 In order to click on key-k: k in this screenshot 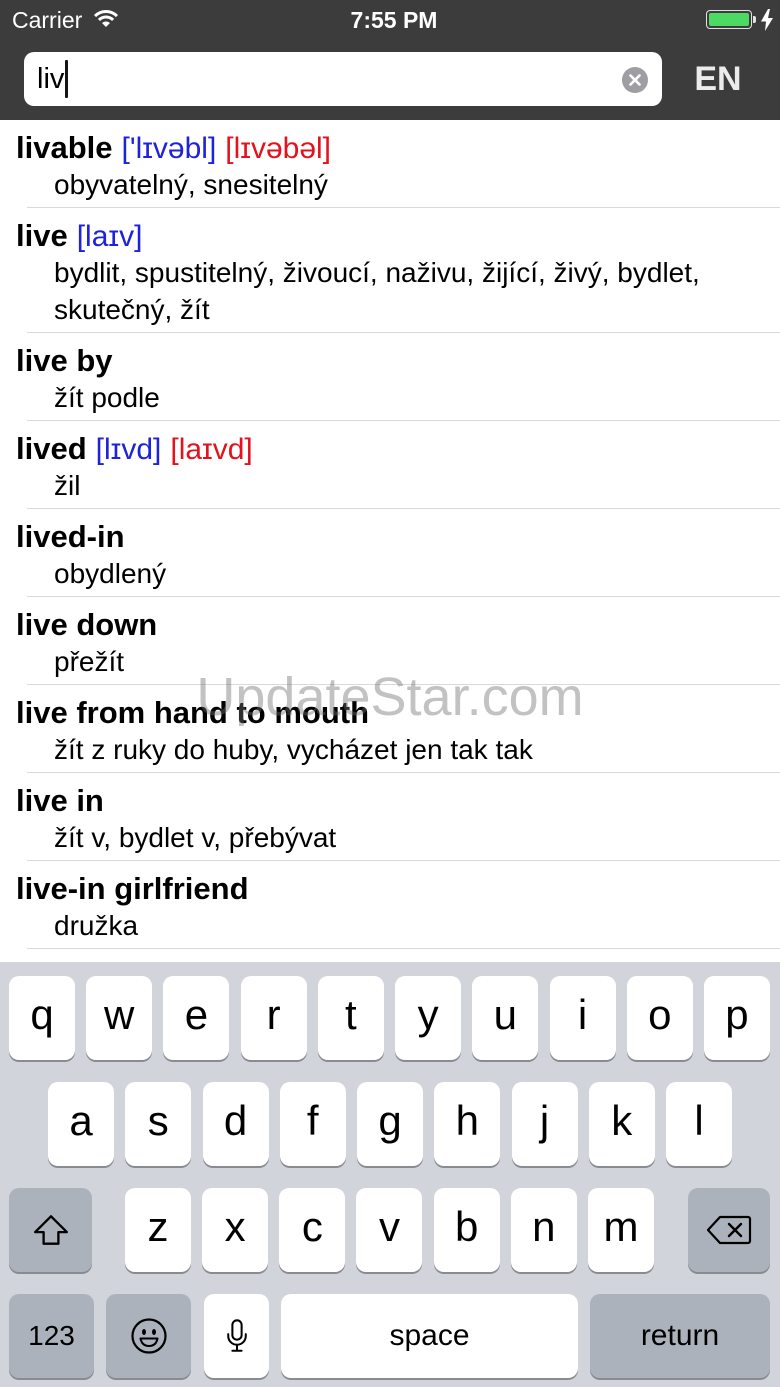, I will do `click(621, 1124)`.